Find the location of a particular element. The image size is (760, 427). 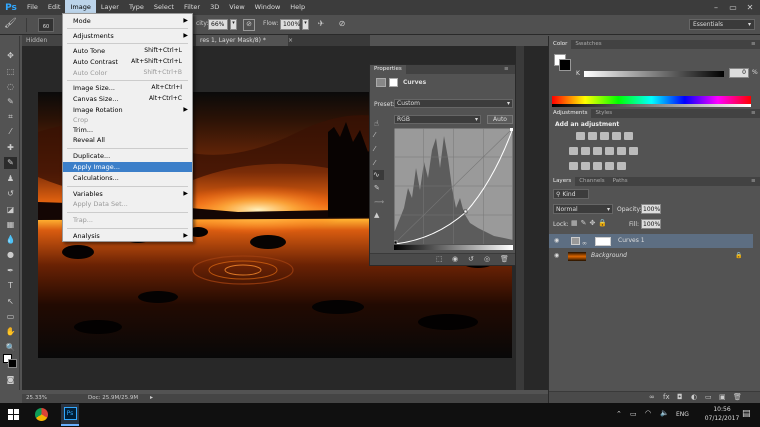

layer-mask-icon is located at coordinates (393, 82).